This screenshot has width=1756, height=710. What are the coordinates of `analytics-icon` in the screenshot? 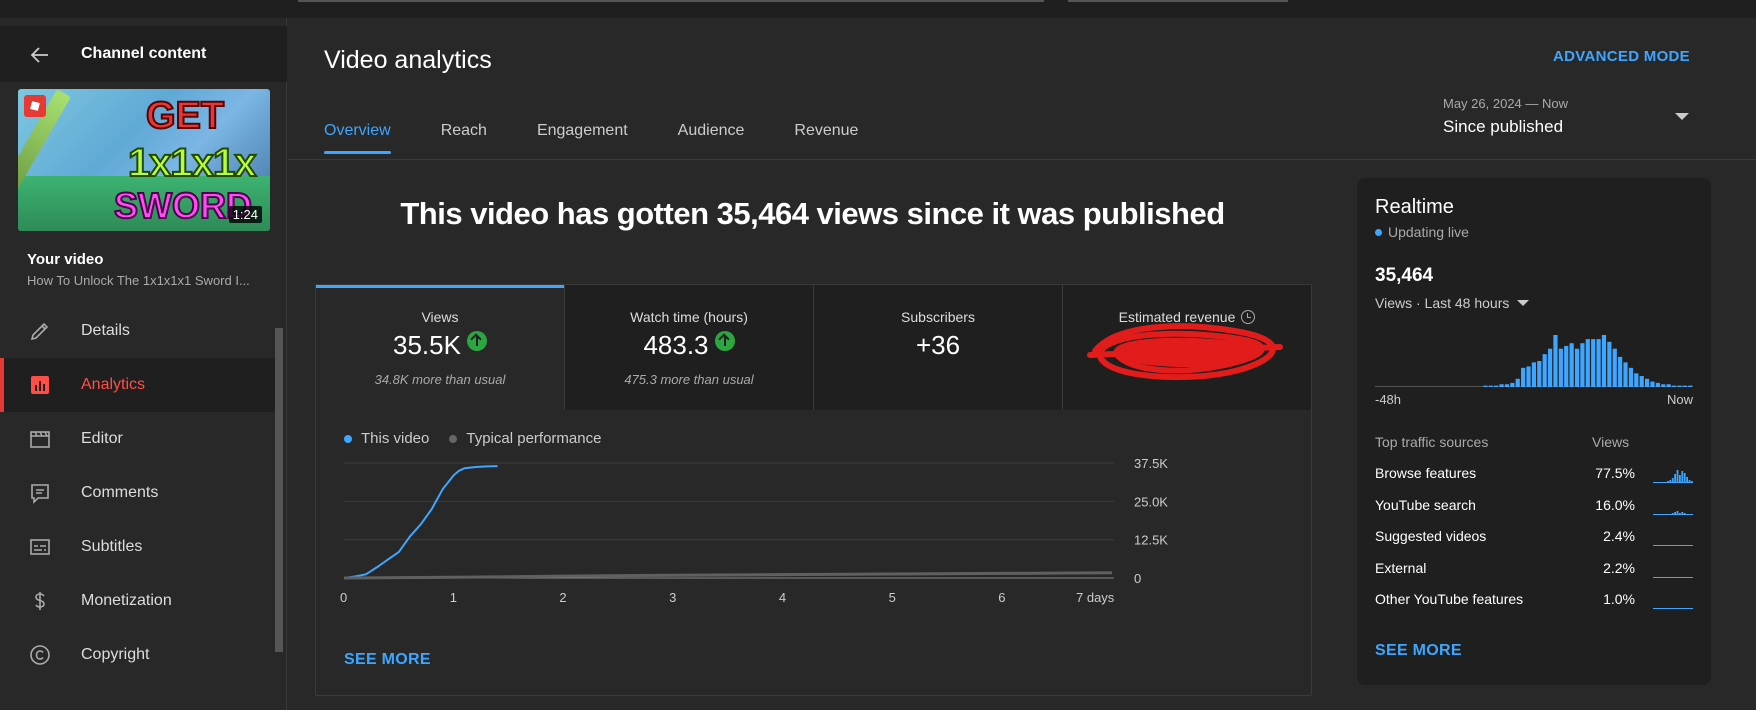 It's located at (40, 385).